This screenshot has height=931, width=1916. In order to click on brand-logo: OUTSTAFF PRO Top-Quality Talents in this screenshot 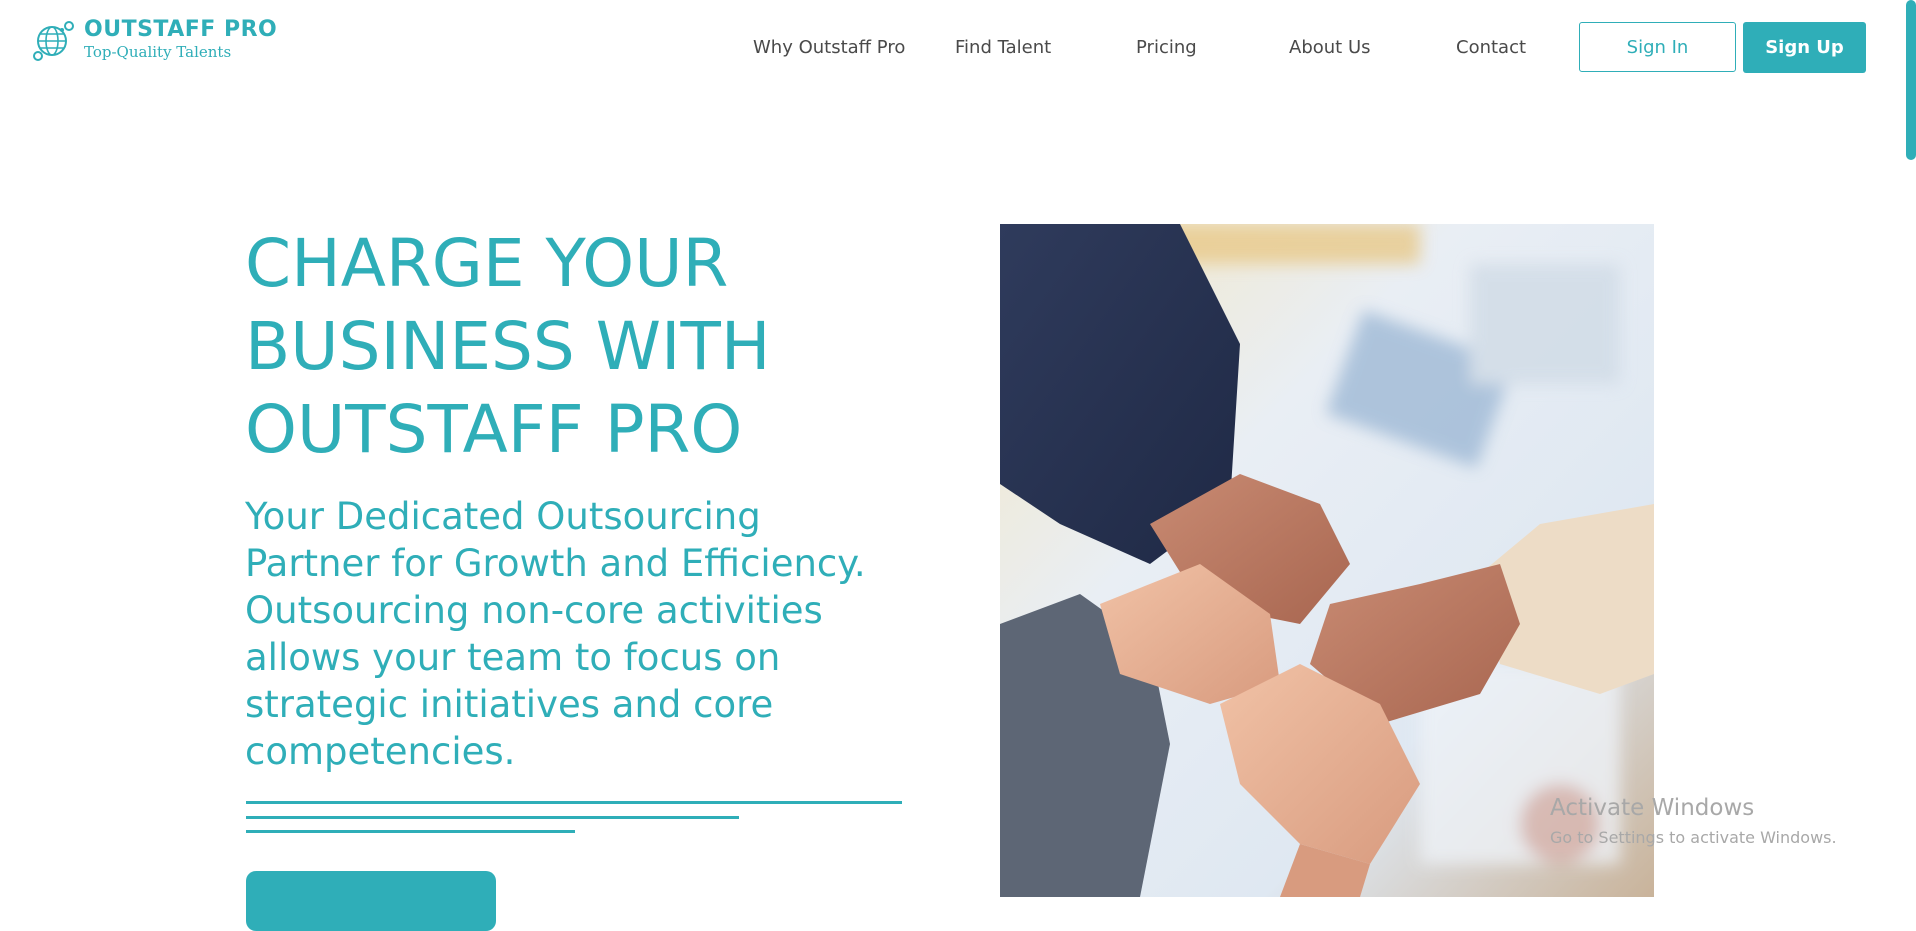, I will do `click(154, 40)`.